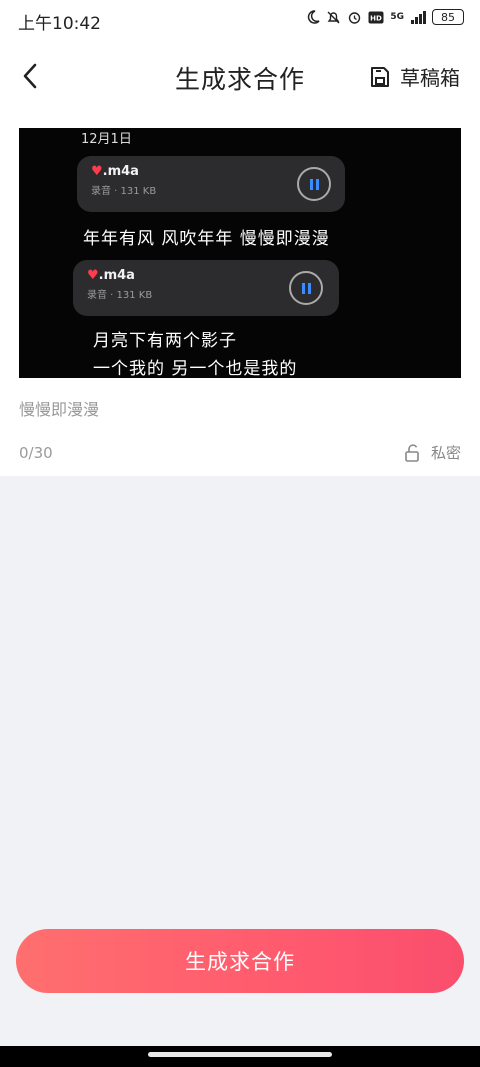 The width and height of the screenshot is (480, 1067). What do you see at coordinates (314, 17) in the screenshot?
I see `moon-icon` at bounding box center [314, 17].